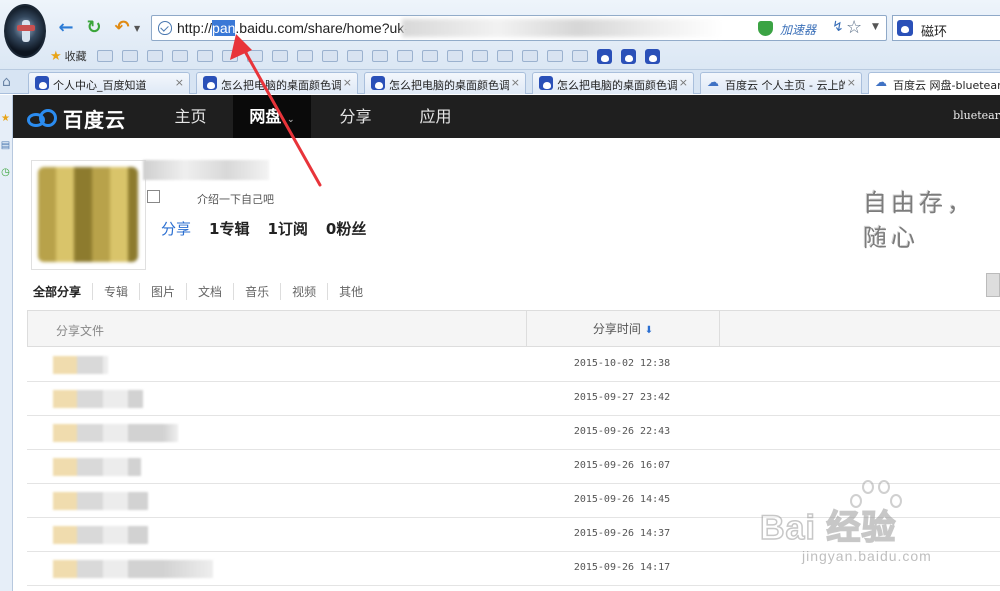 The image size is (1000, 591). I want to click on table-row: 2015-09-26 22:43, so click(513, 433).